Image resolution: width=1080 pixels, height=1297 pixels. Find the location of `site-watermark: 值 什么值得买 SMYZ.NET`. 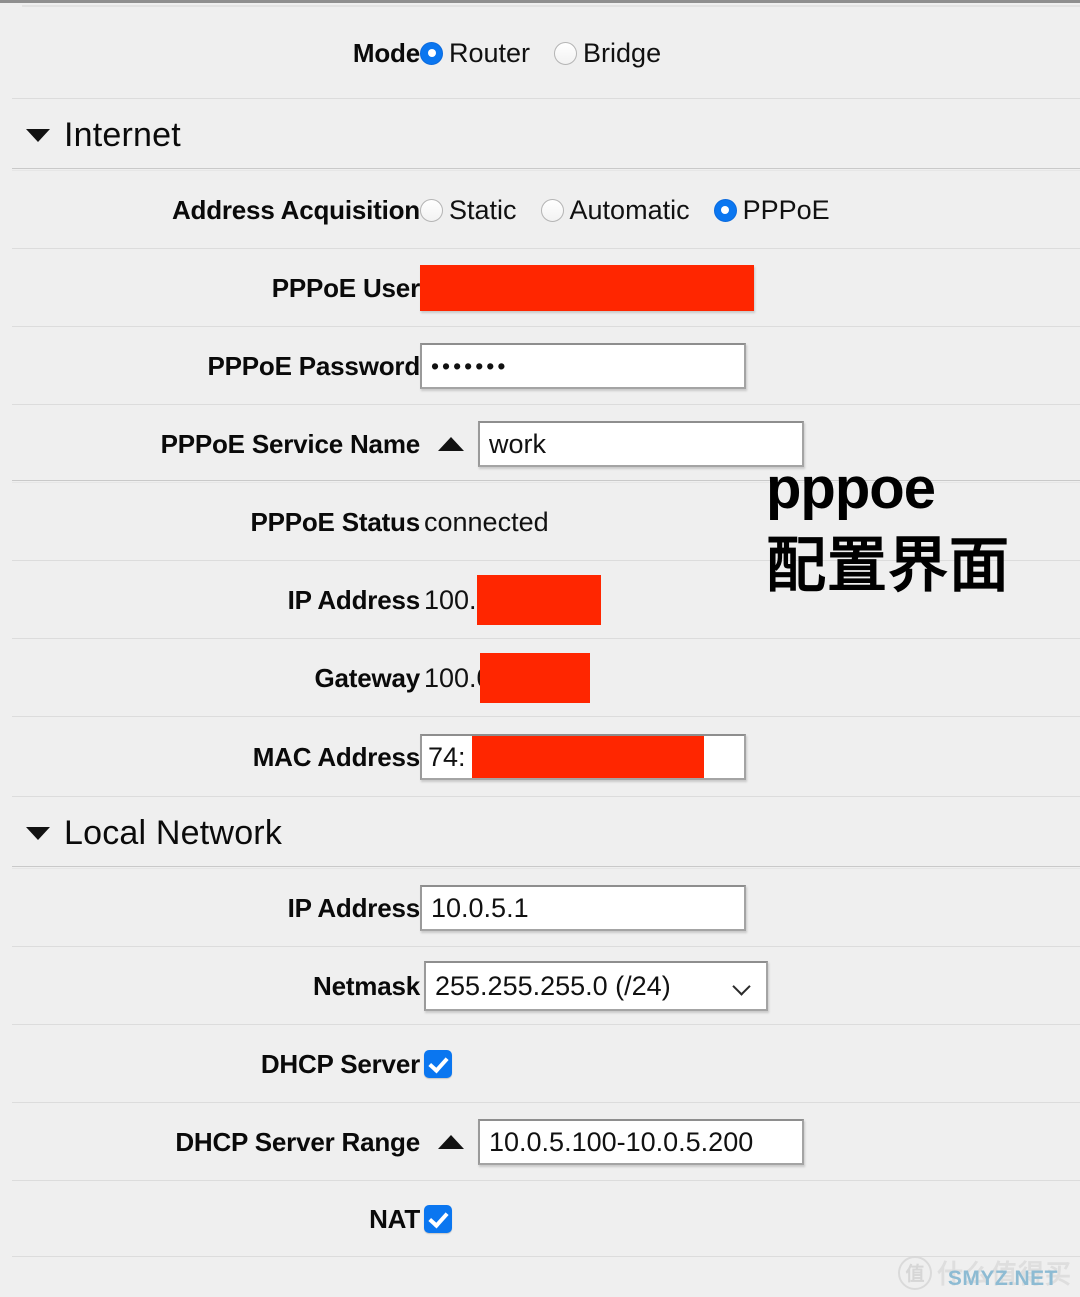

site-watermark: 值 什么值得买 SMYZ.NET is located at coordinates (984, 1272).